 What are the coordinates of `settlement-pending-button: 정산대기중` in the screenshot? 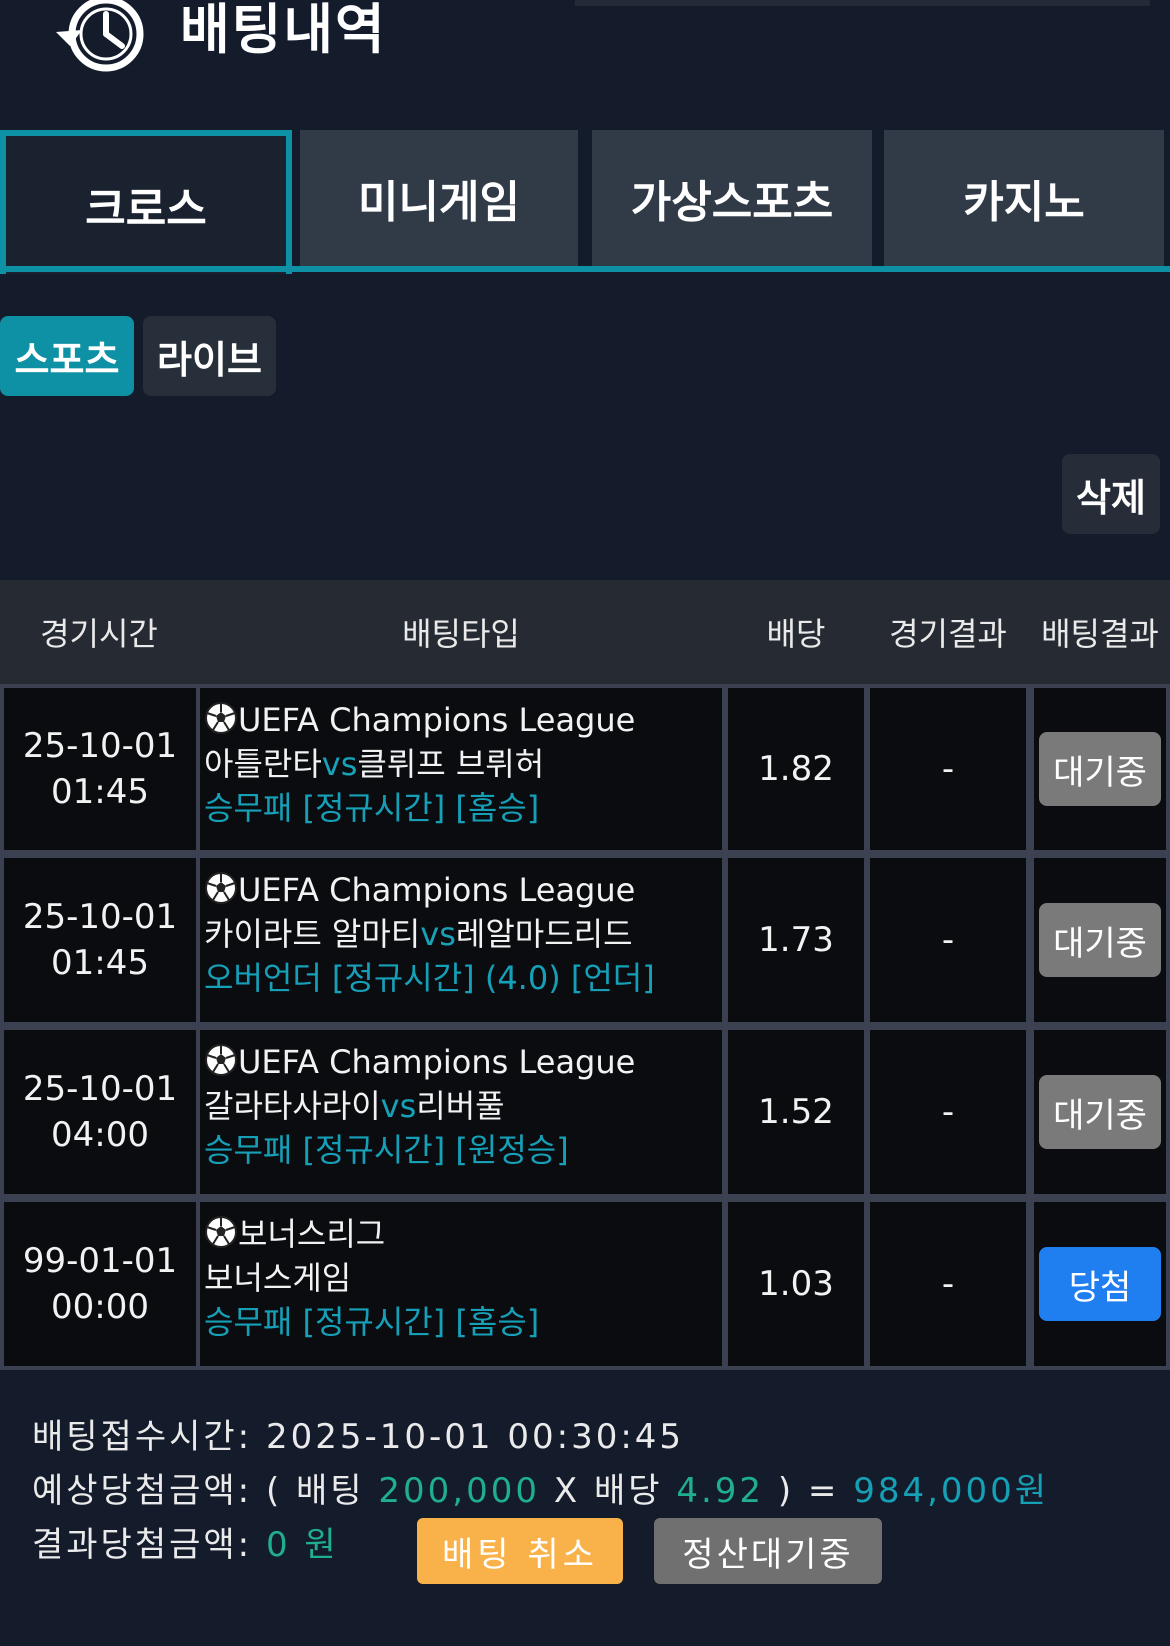 It's located at (768, 1551).